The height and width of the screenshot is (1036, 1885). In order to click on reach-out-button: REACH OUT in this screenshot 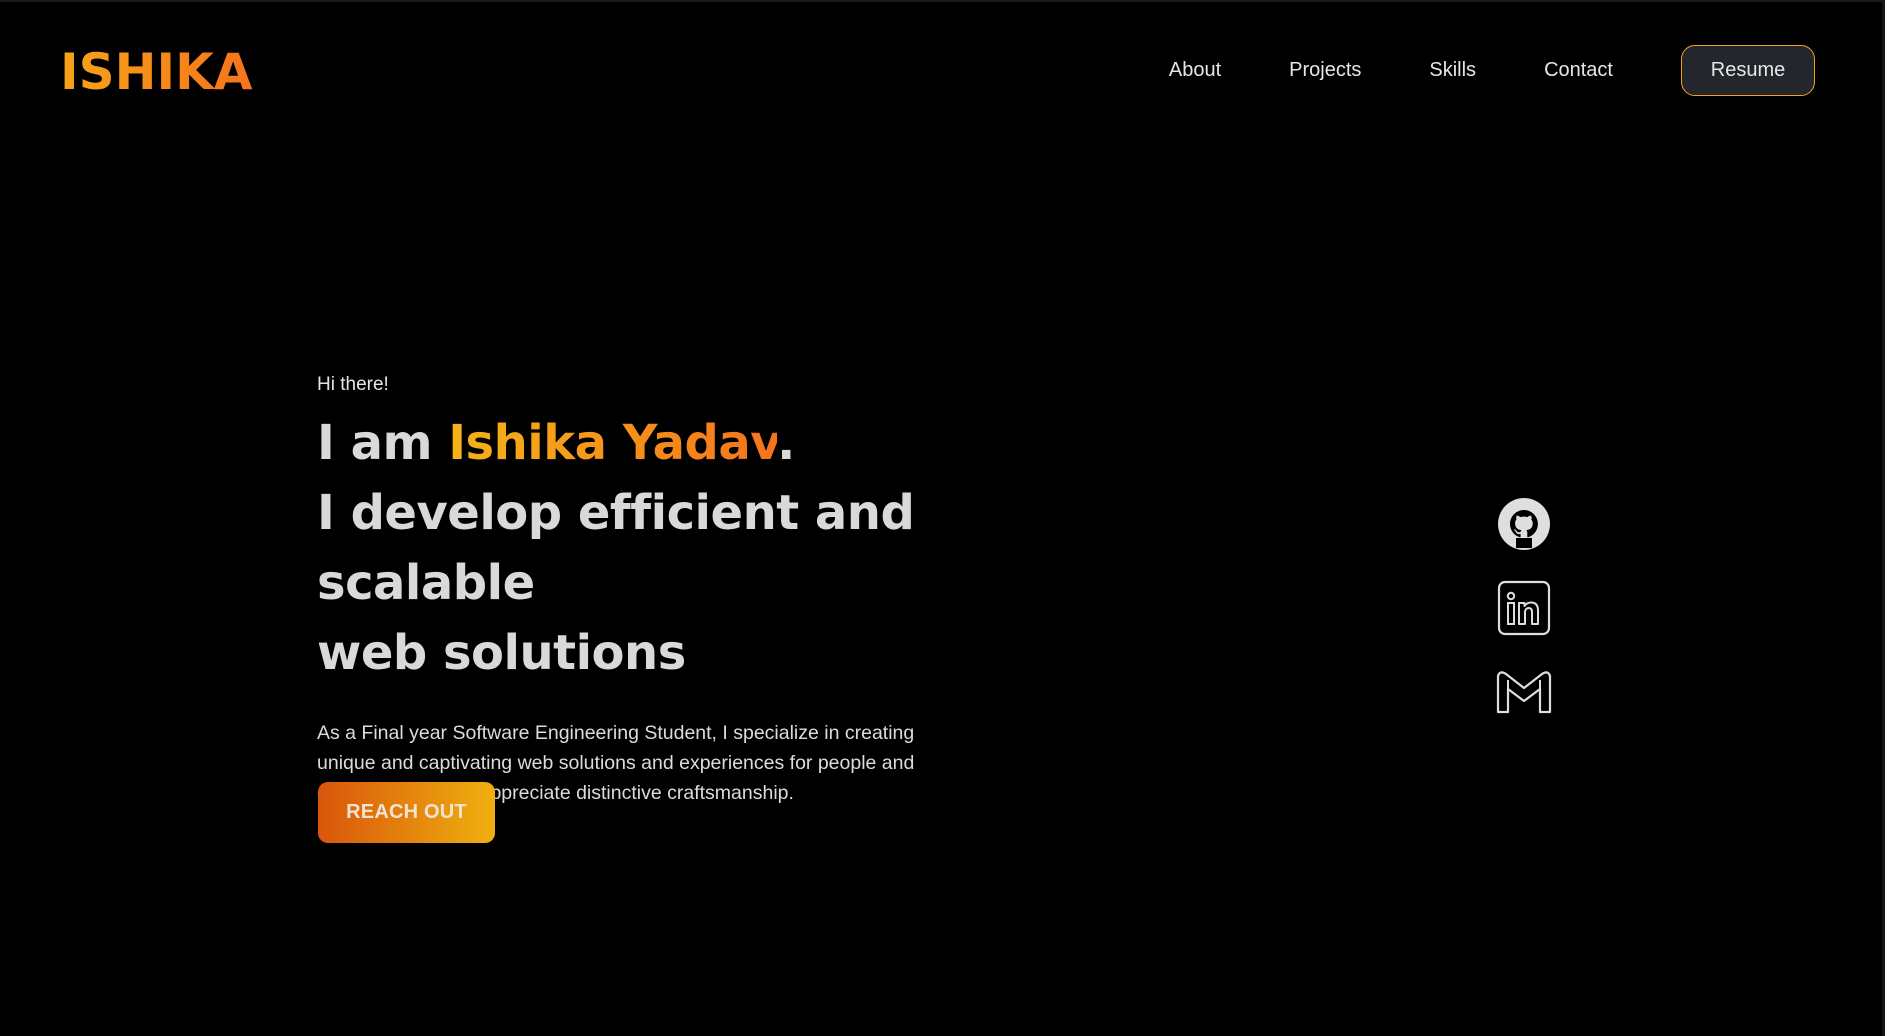, I will do `click(406, 812)`.